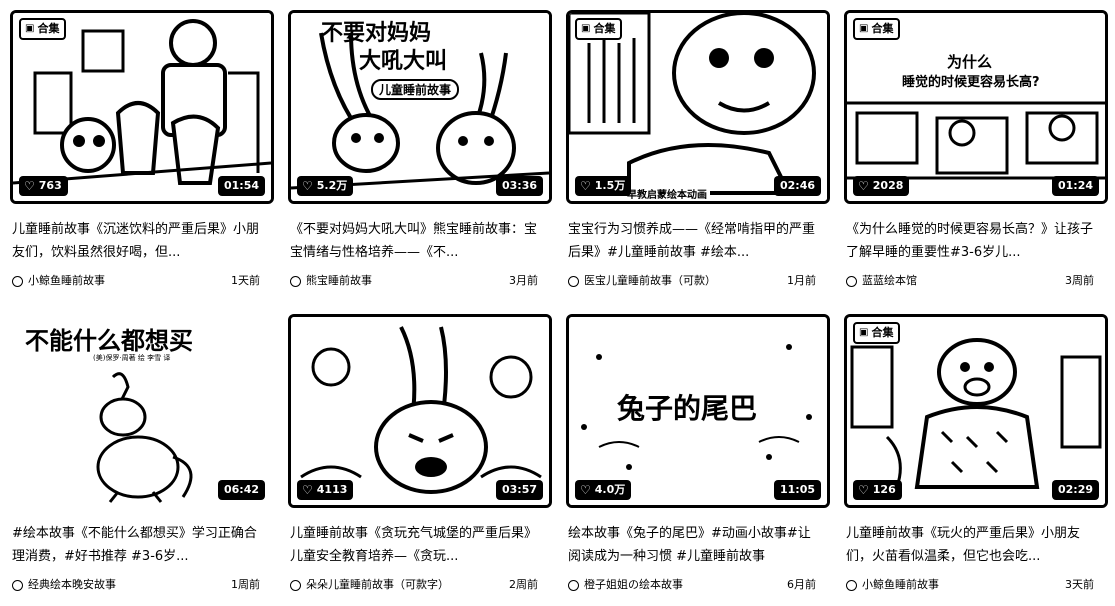 The height and width of the screenshot is (606, 1115). I want to click on video-duration: 01:54, so click(241, 186).